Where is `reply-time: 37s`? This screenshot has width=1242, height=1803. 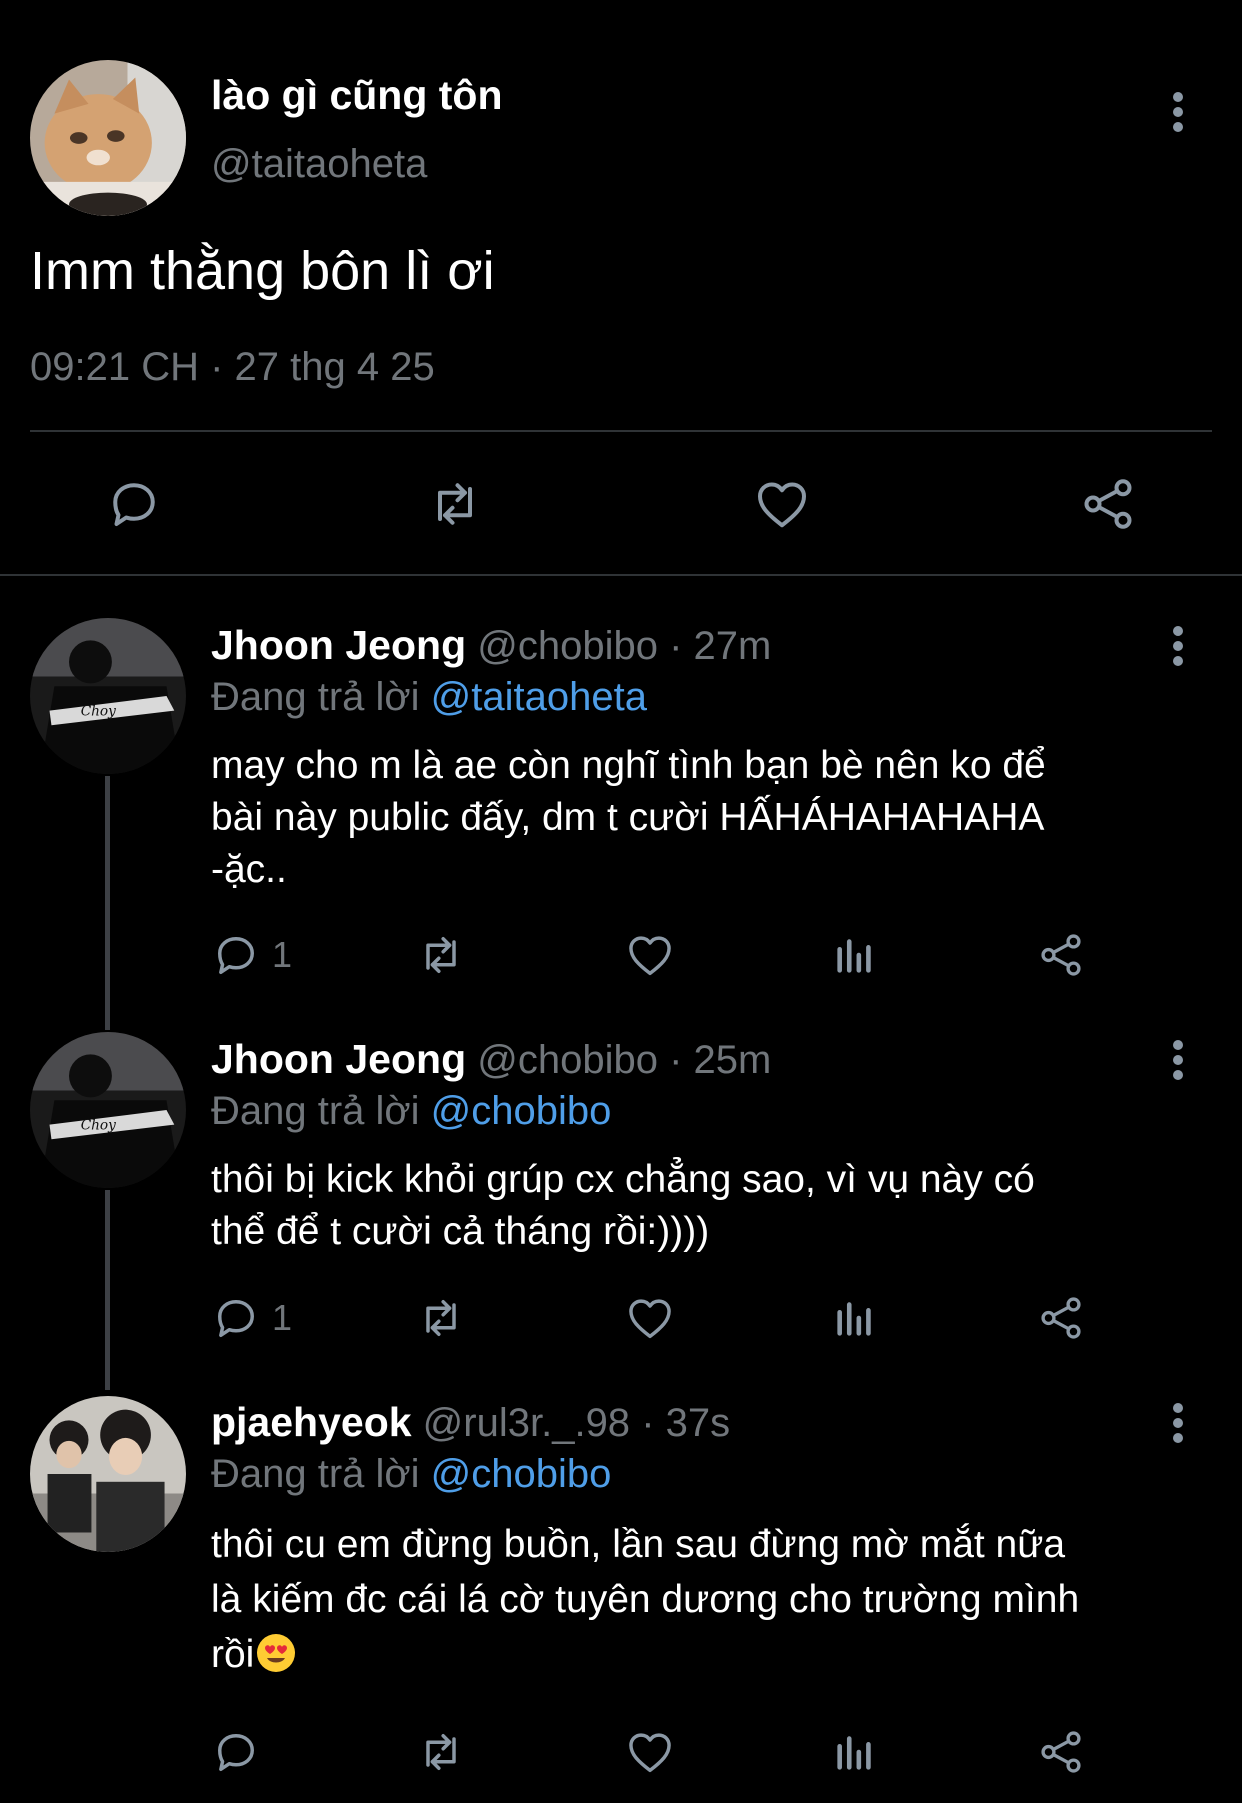
reply-time: 37s is located at coordinates (698, 1423).